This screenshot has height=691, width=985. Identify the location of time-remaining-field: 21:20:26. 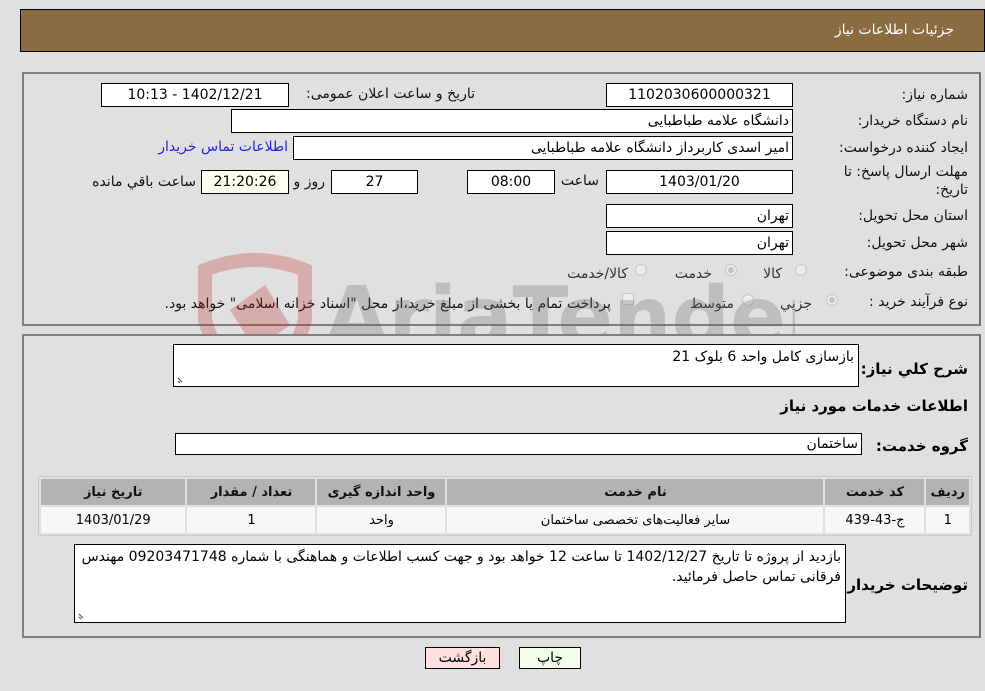
(245, 182).